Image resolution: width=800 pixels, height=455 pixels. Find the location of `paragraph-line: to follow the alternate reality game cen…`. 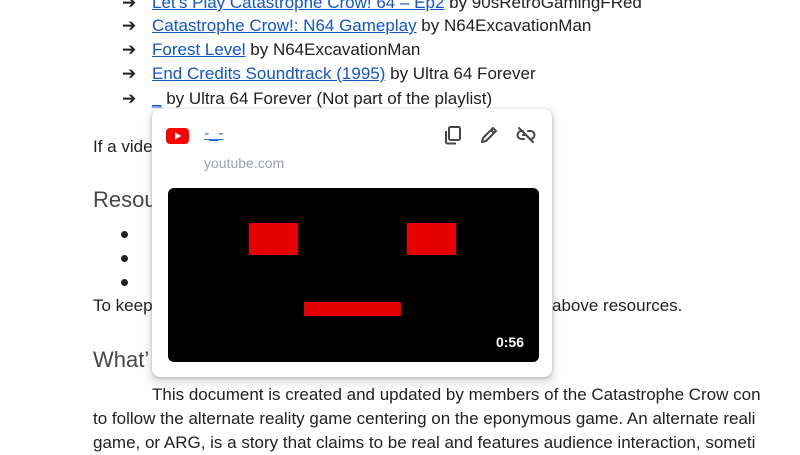

paragraph-line: to follow the alternate reality game cen… is located at coordinates (424, 418).